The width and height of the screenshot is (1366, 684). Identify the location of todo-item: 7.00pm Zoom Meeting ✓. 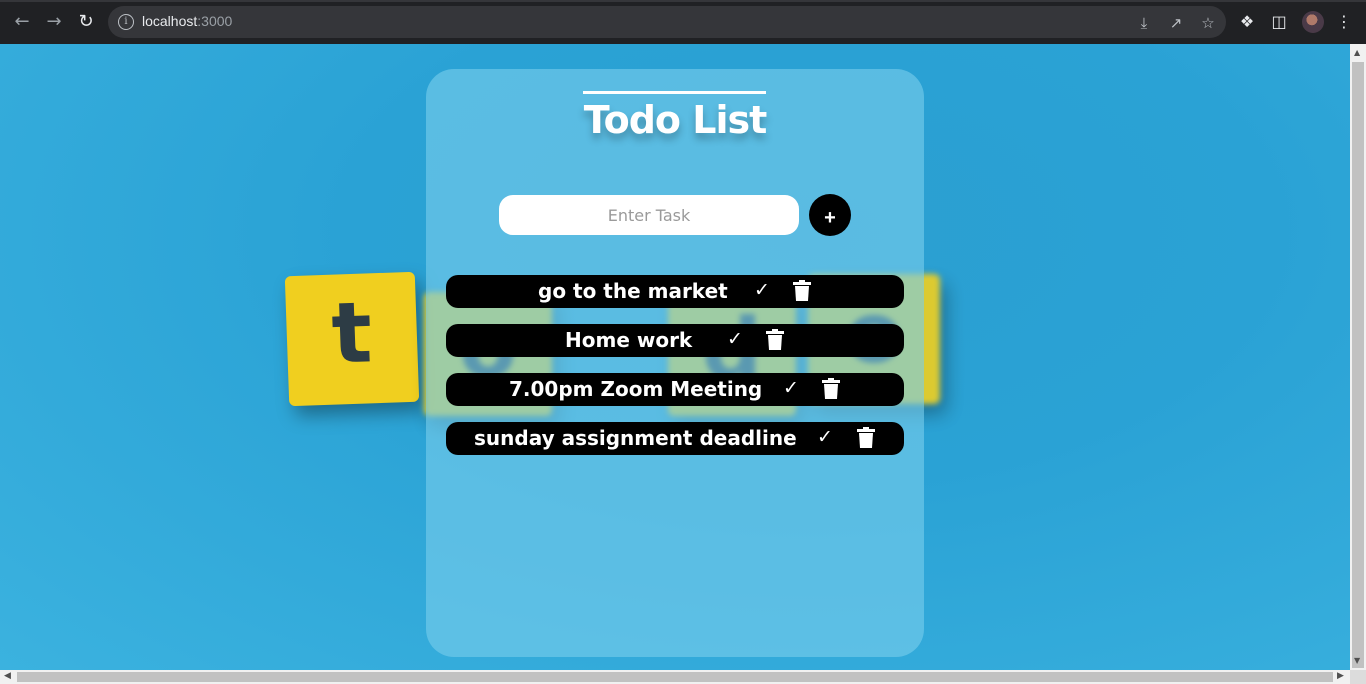
(675, 389).